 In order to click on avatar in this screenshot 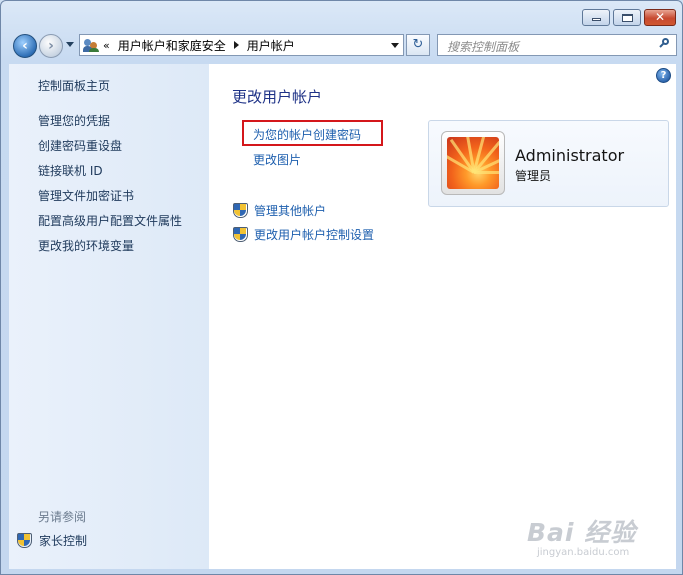, I will do `click(473, 163)`.